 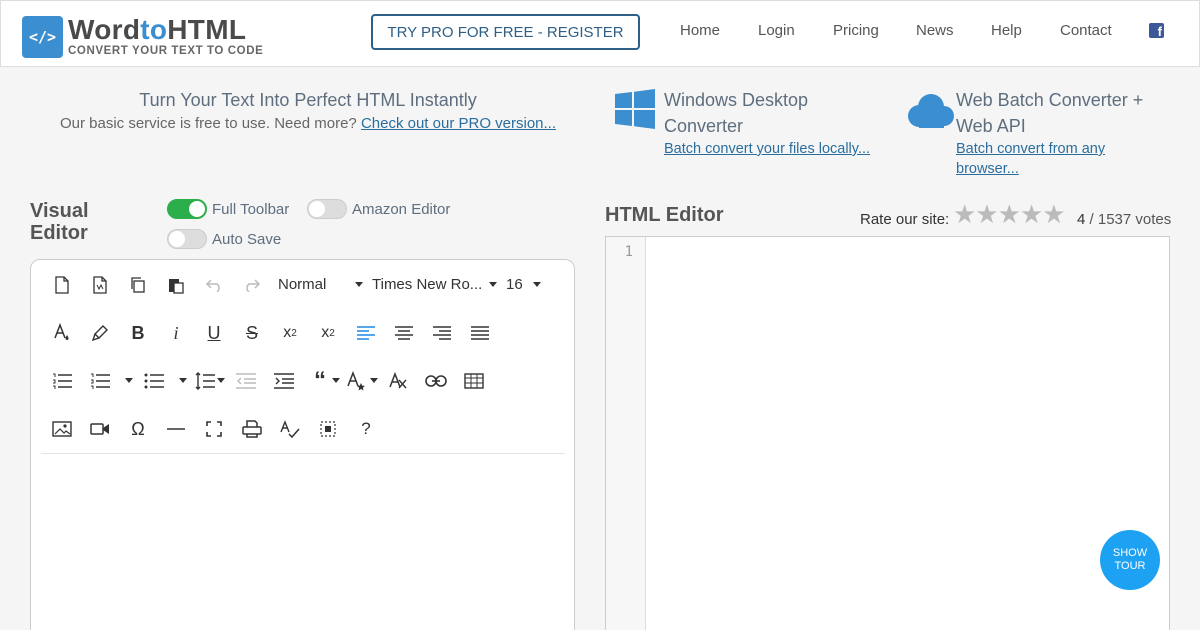 I want to click on special-characters-icon: Ω, so click(x=138, y=429).